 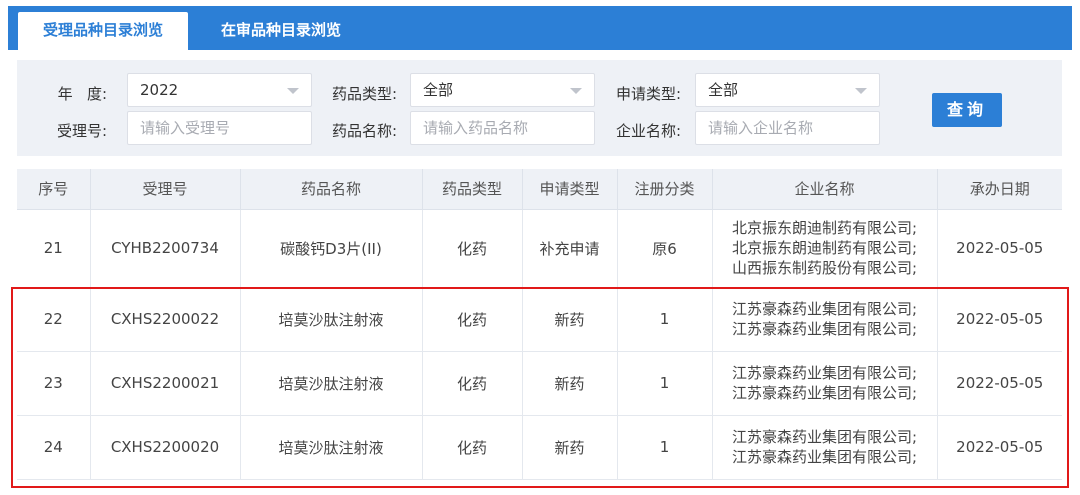 I want to click on cell-reg-class: 原6, so click(x=665, y=248).